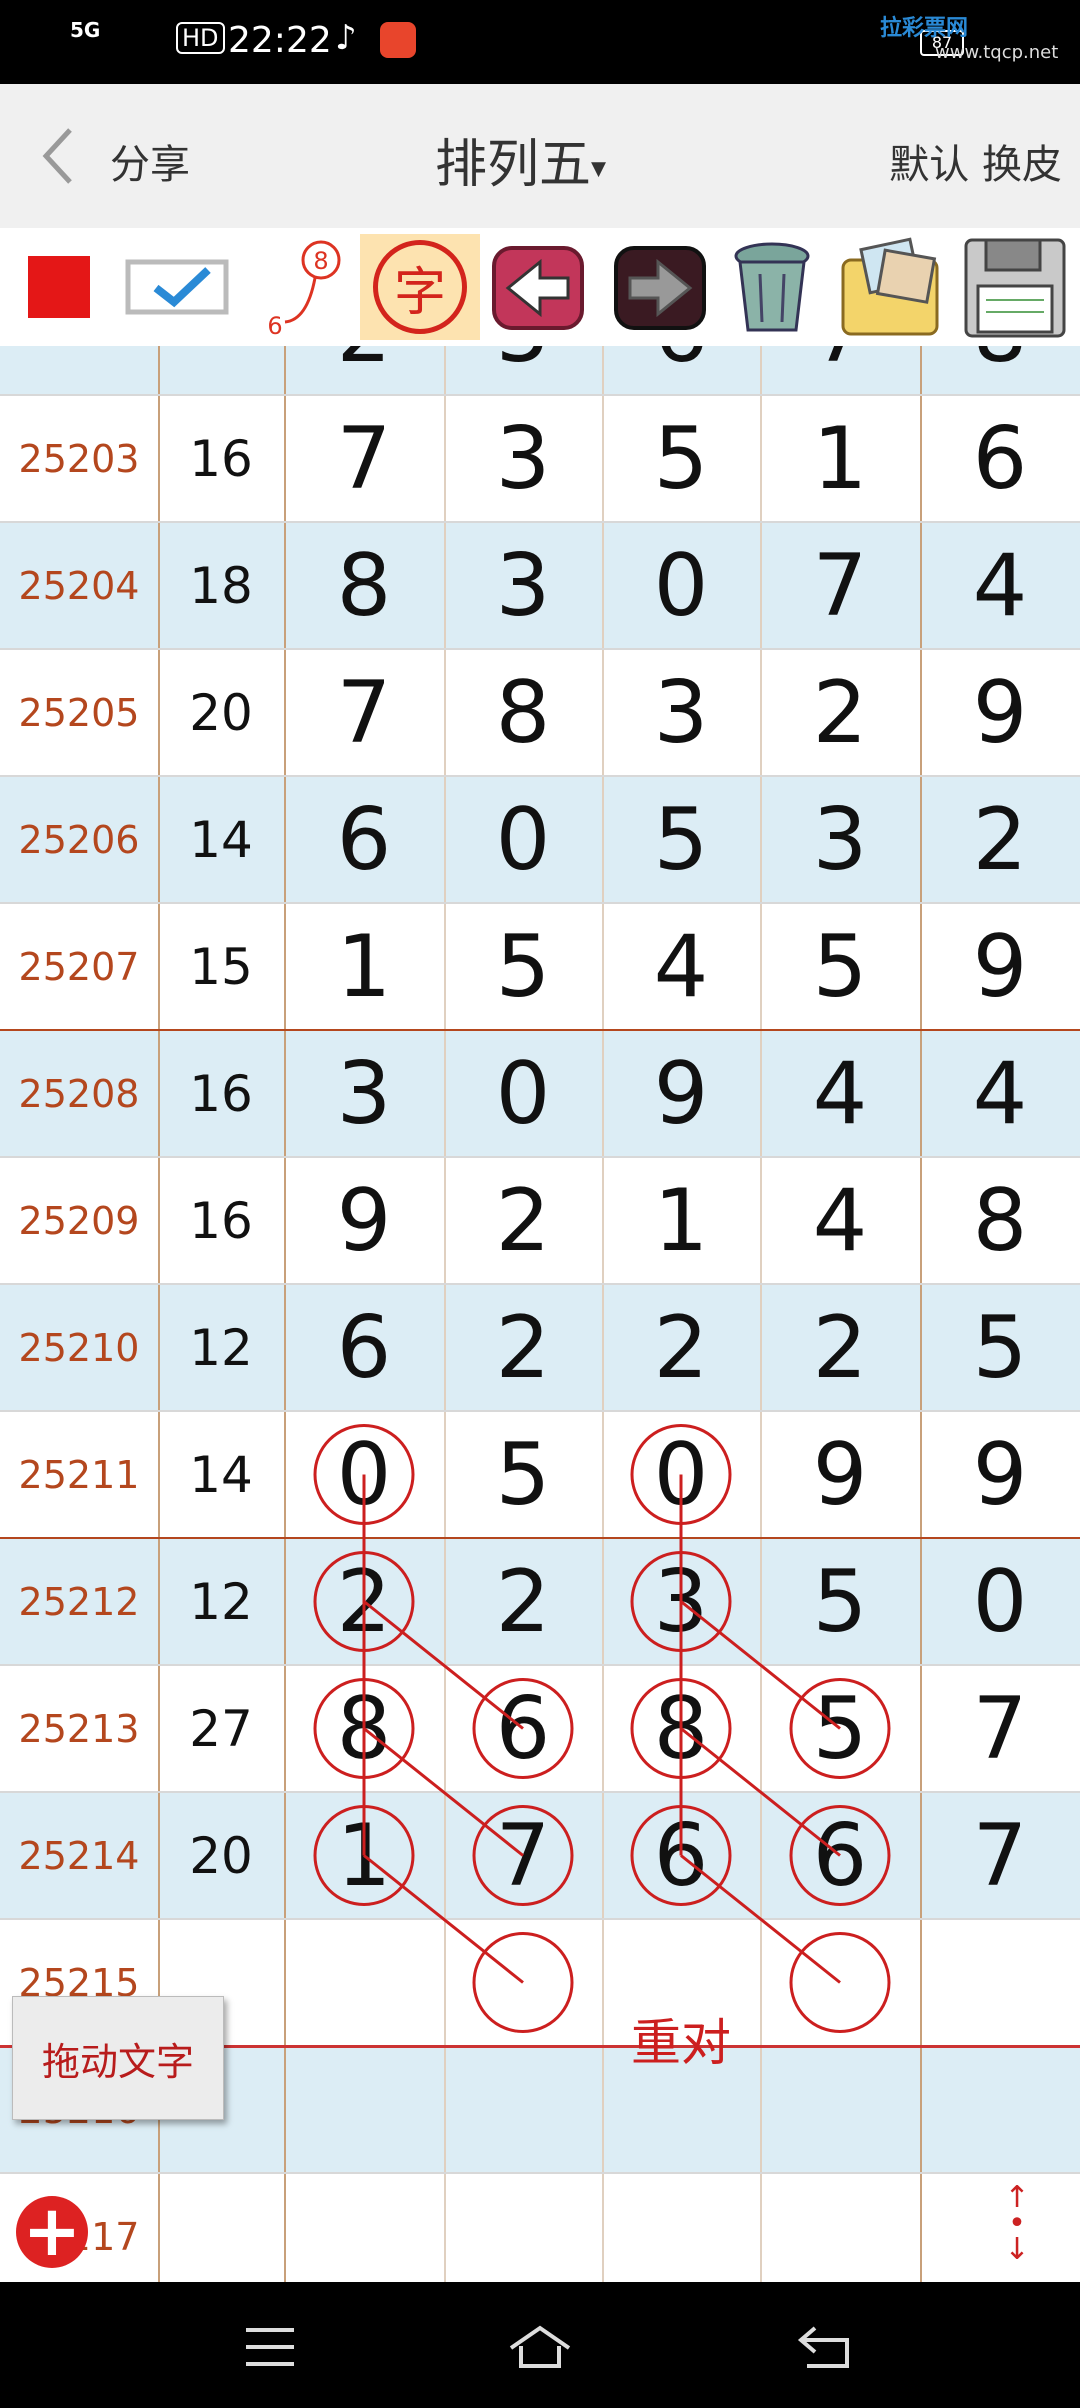 This screenshot has width=1080, height=2408. Describe the element at coordinates (599, 168) in the screenshot. I see `chevron-down-icon: ▾` at that location.